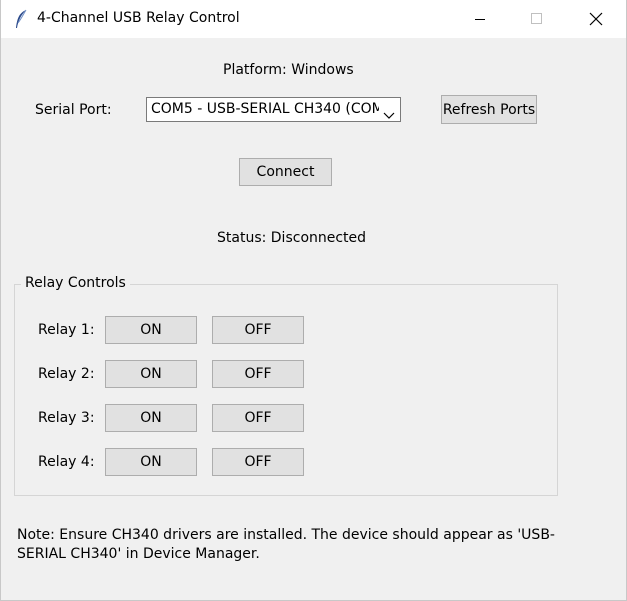 This screenshot has width=627, height=601. I want to click on relay-2-on-button: ON, so click(151, 374).